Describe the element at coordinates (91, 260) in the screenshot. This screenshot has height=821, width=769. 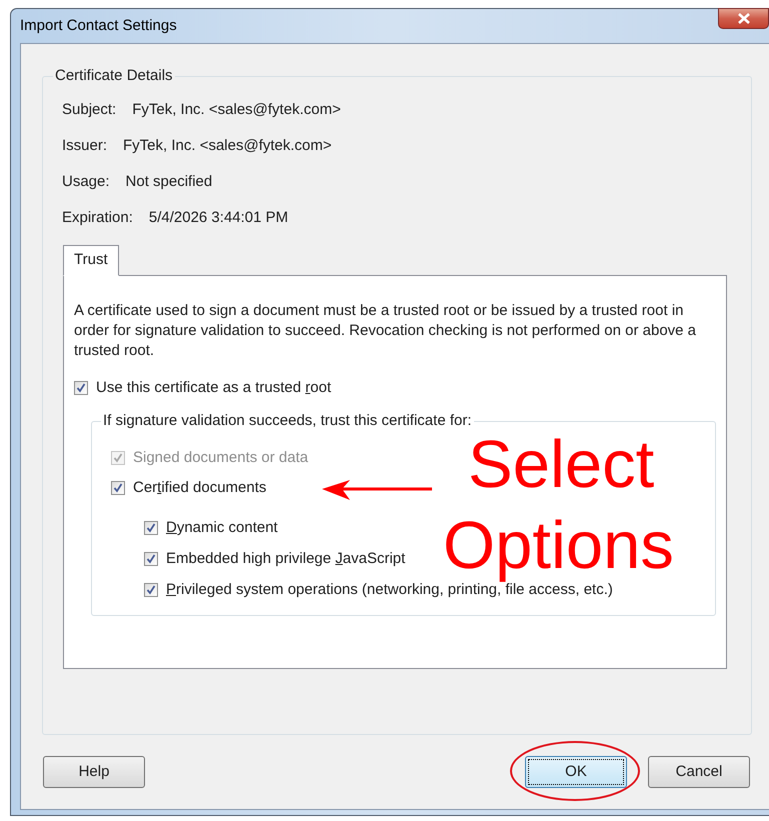
I see `tab: Trust` at that location.